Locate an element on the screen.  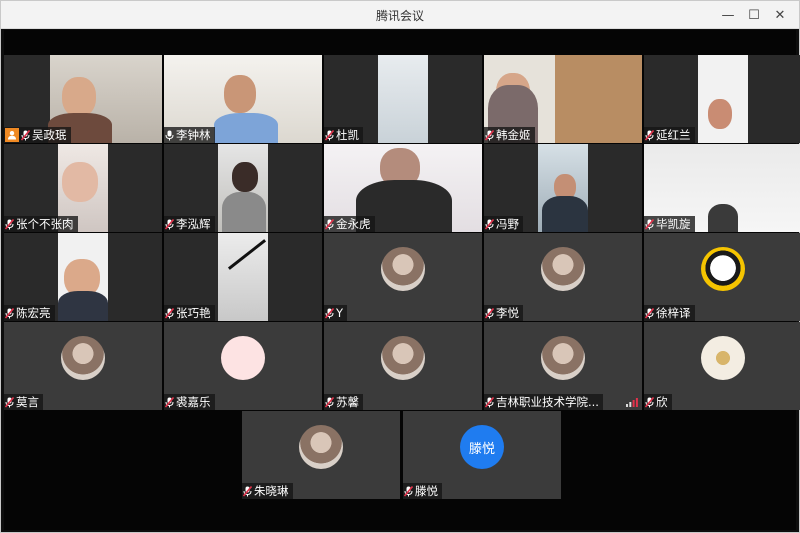
participant-name: 延红兰 is located at coordinates (673, 135).